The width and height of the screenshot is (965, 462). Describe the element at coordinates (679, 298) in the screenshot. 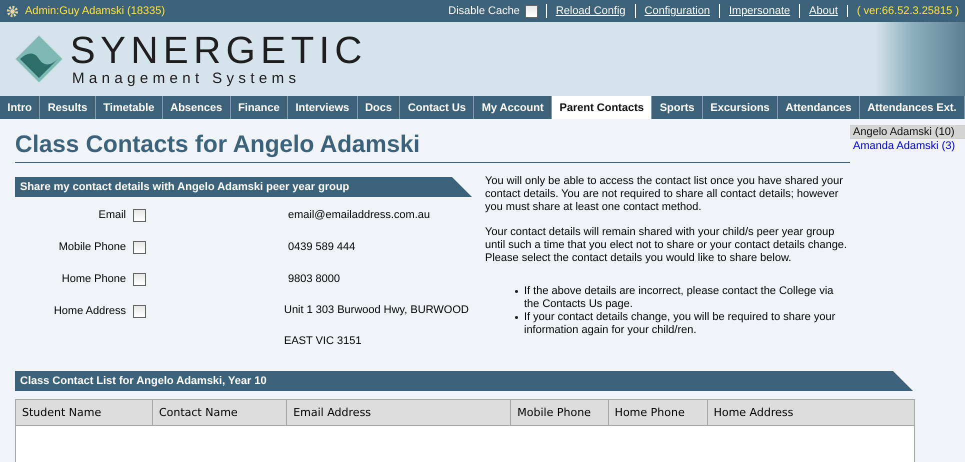

I see `note-item: If the above details are incorrect, please contact the College via the Contacts Us page.` at that location.